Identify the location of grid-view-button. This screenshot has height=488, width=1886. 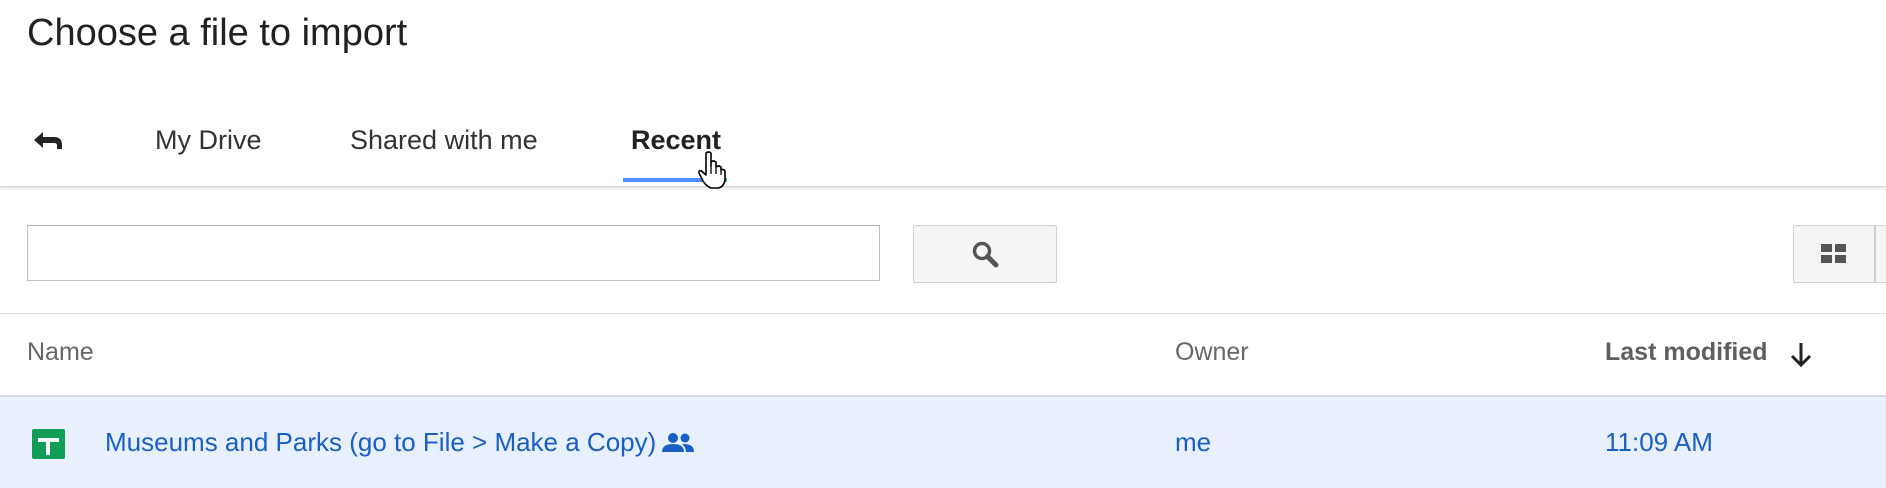
(1834, 254).